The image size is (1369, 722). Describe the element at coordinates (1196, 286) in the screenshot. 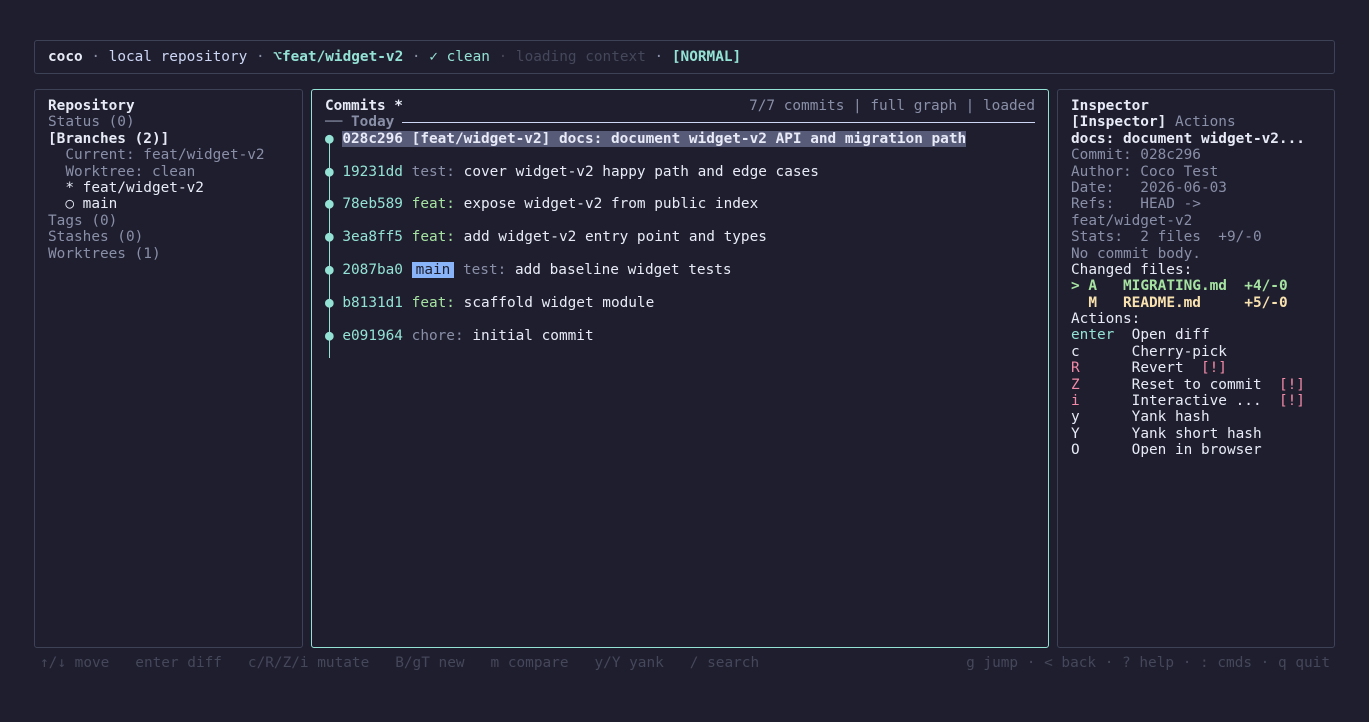

I see `changed-file: > A MIGRATING.md +4/-0` at that location.